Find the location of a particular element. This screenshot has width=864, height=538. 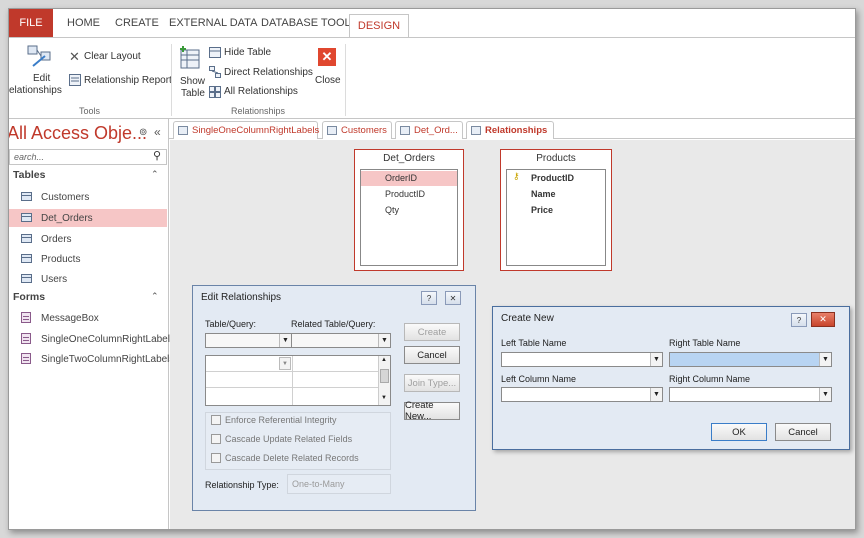

nav-item-customers: Customers is located at coordinates (88, 197).